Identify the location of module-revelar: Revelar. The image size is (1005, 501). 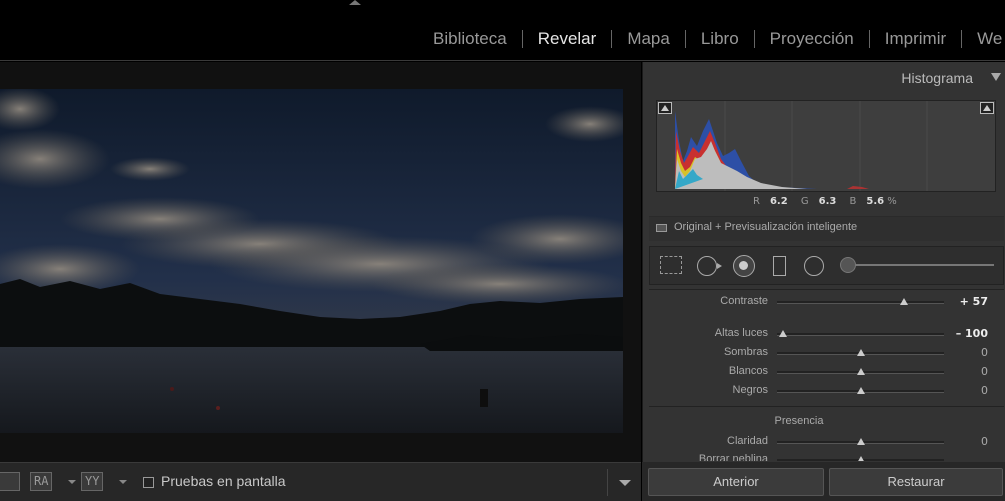
(568, 39).